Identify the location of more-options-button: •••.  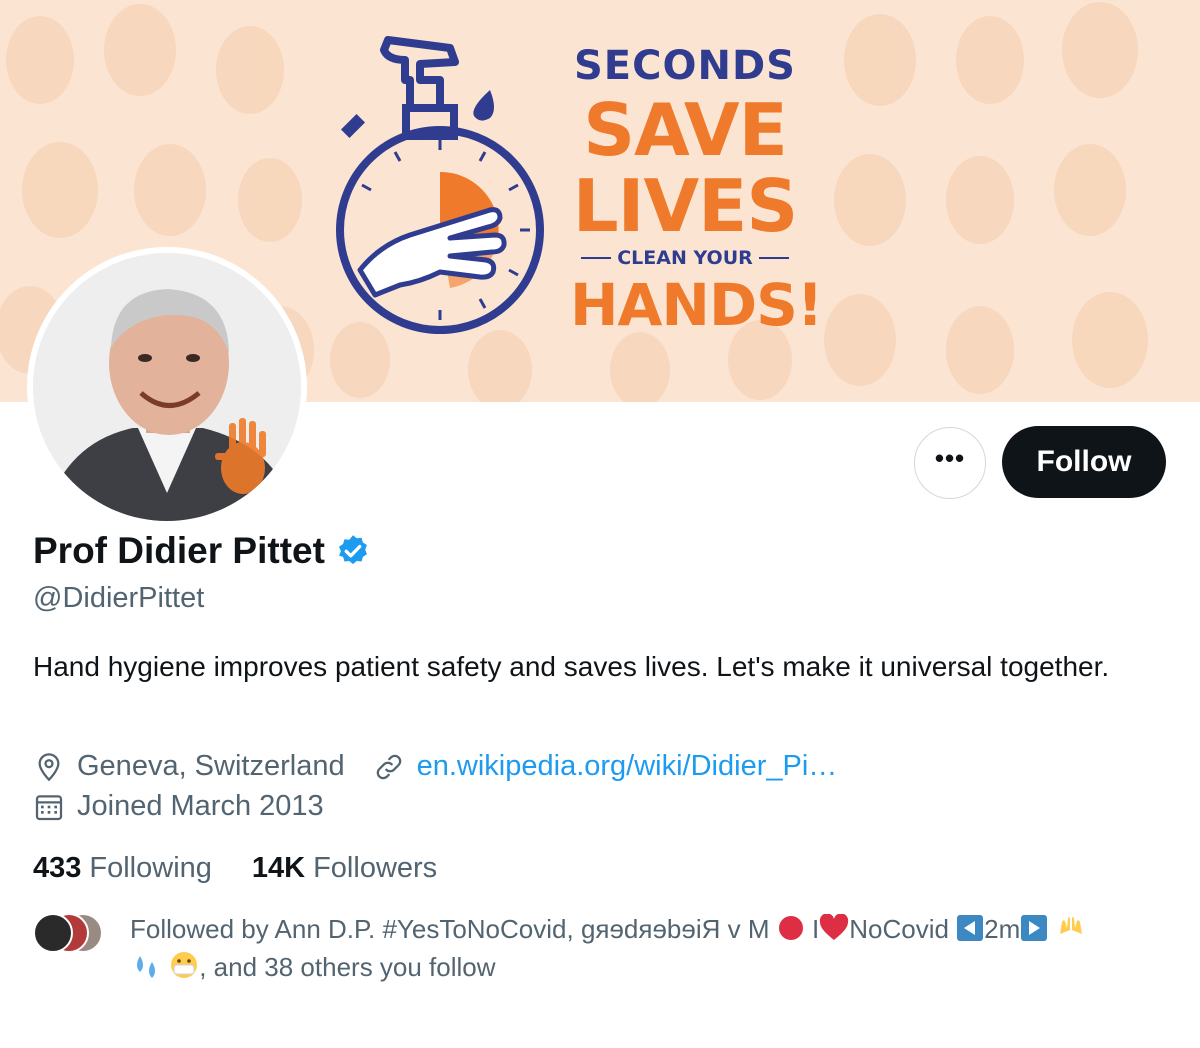
(950, 463).